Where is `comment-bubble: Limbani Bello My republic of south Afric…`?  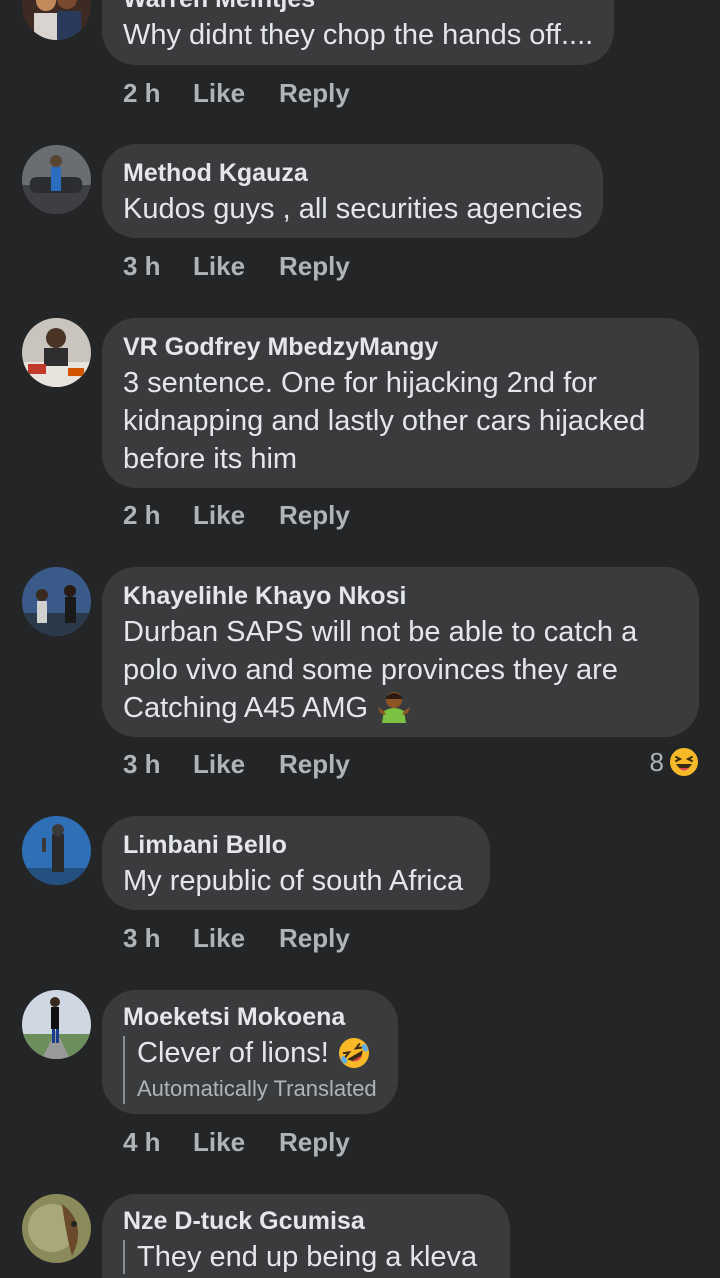
comment-bubble: Limbani Bello My republic of south Afric… is located at coordinates (296, 863).